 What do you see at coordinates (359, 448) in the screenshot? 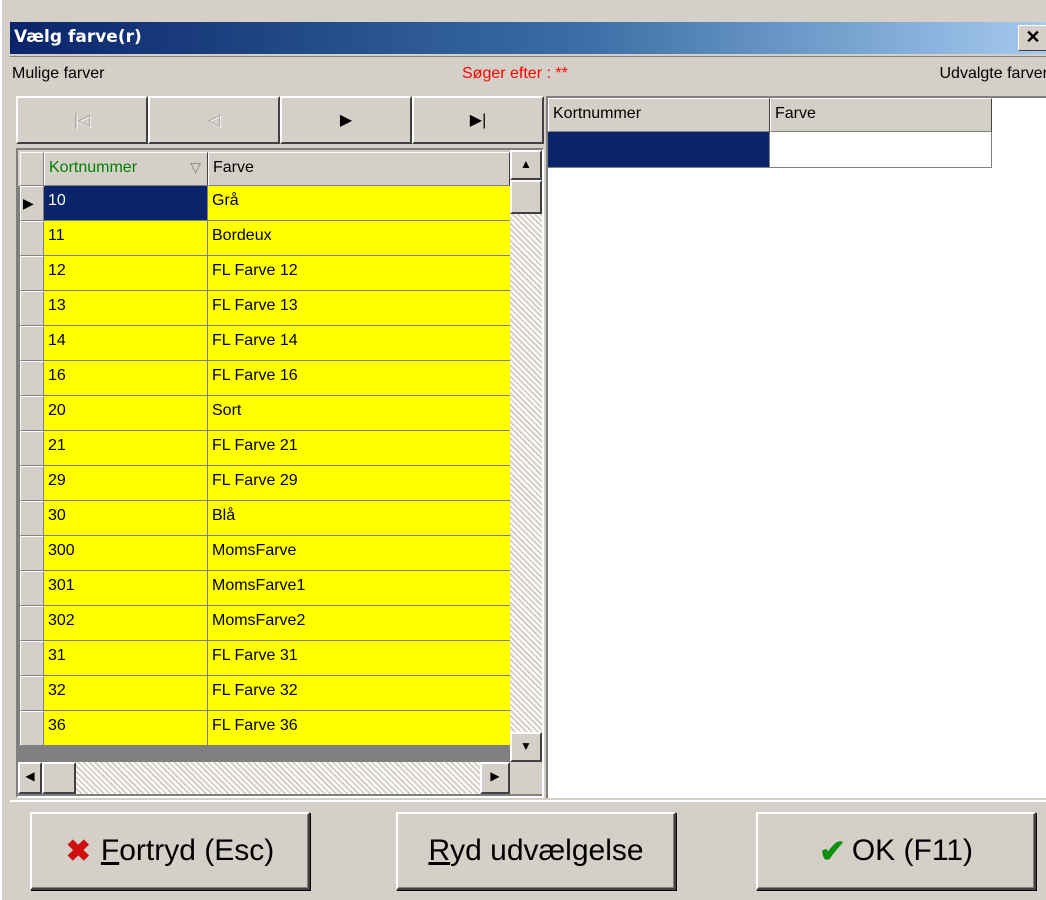
I see `cell-farve: FL Farve 21` at bounding box center [359, 448].